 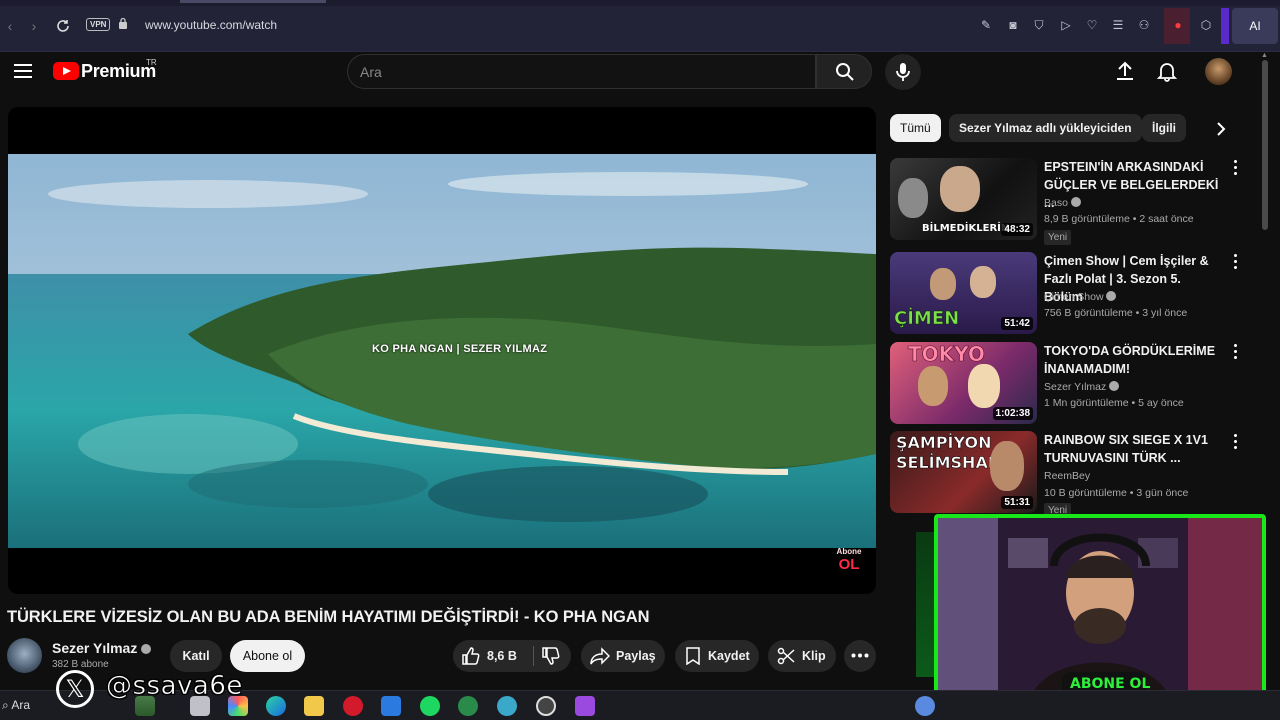 What do you see at coordinates (546, 706) in the screenshot?
I see `obs-icon` at bounding box center [546, 706].